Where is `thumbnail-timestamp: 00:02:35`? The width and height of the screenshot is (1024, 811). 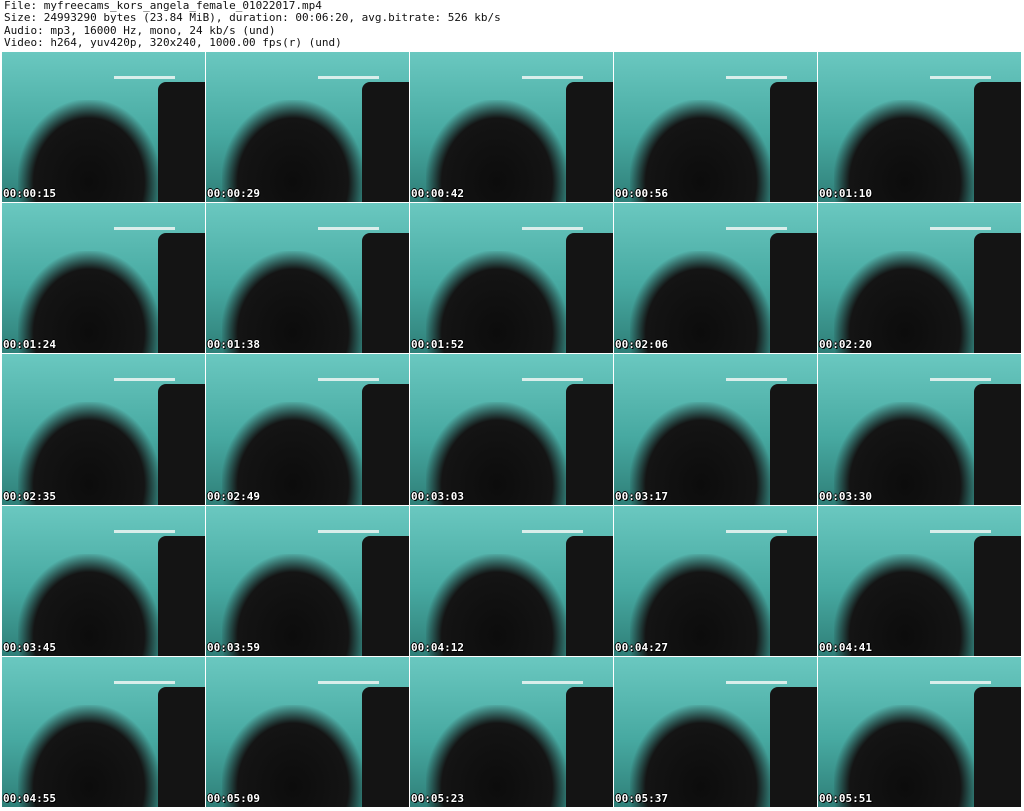 thumbnail-timestamp: 00:02:35 is located at coordinates (29, 496).